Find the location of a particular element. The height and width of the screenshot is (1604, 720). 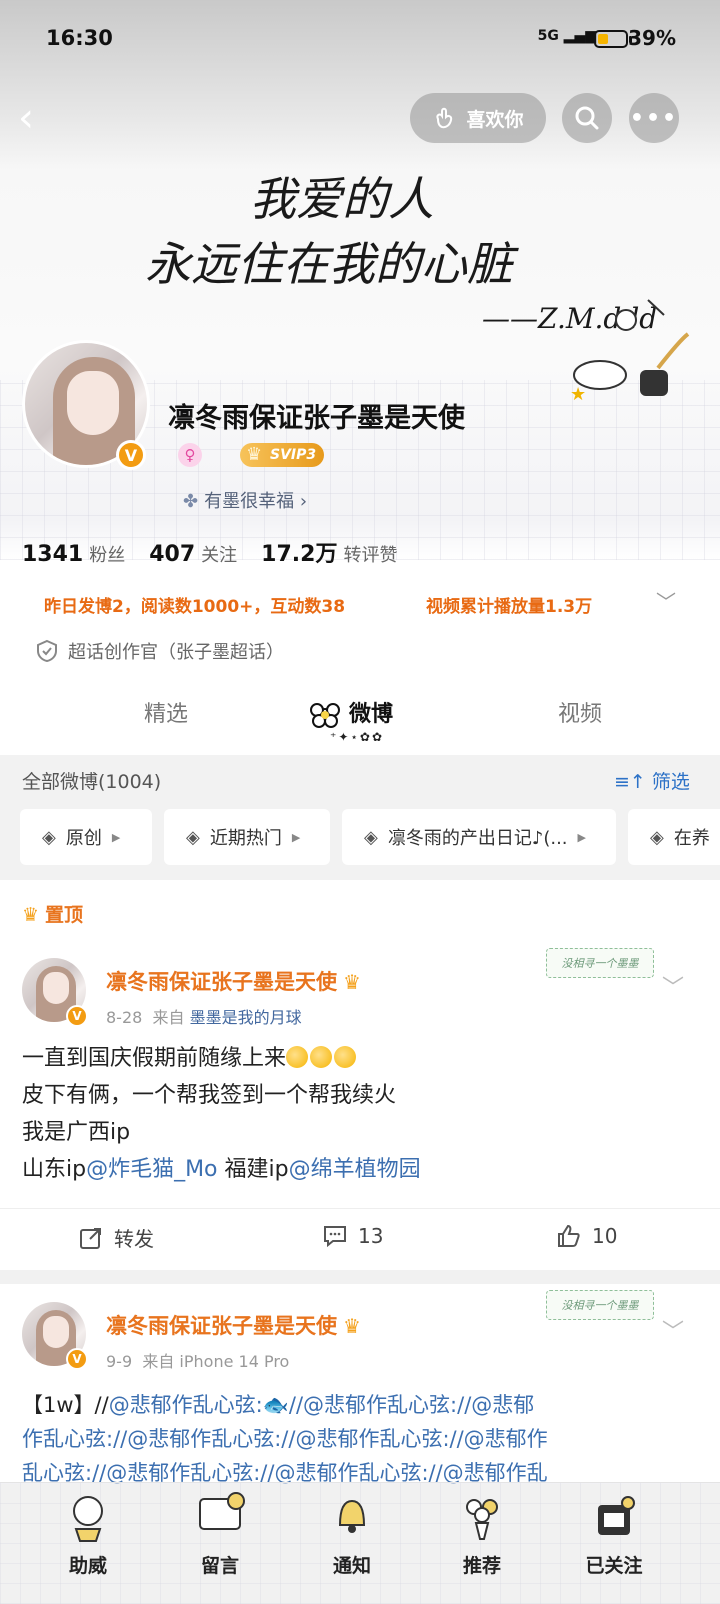

tab-weibo: 微博 is located at coordinates (349, 713).